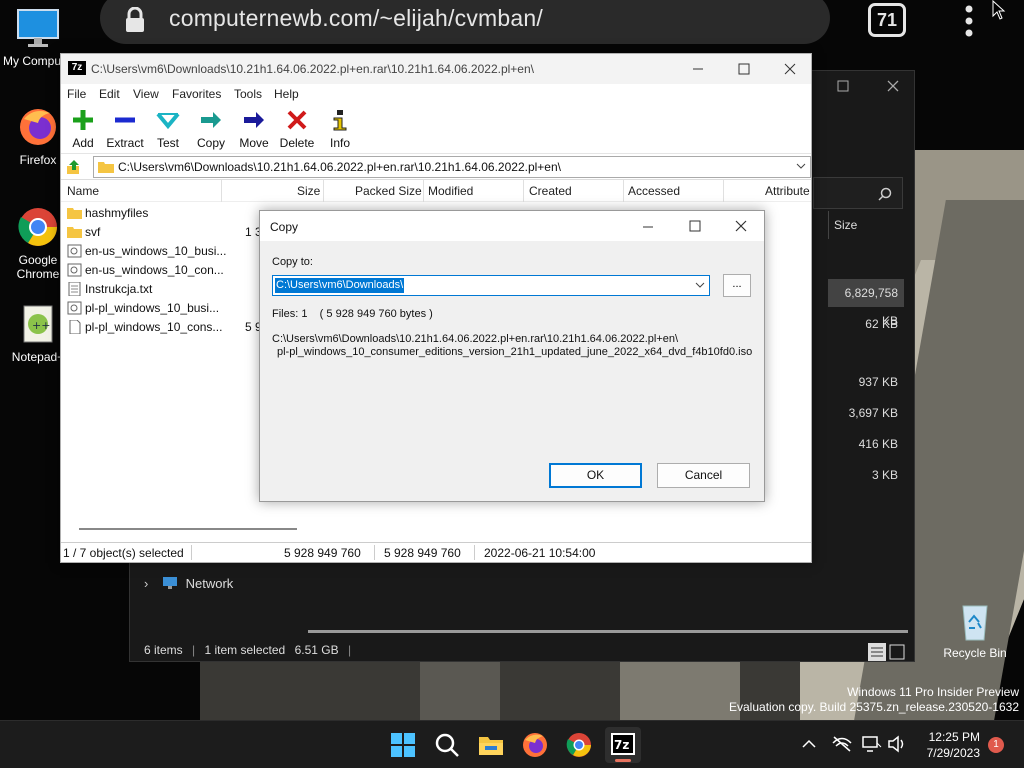 Image resolution: width=1024 pixels, height=768 pixels. Describe the element at coordinates (168, 129) in the screenshot. I see `test-button: Test` at that location.